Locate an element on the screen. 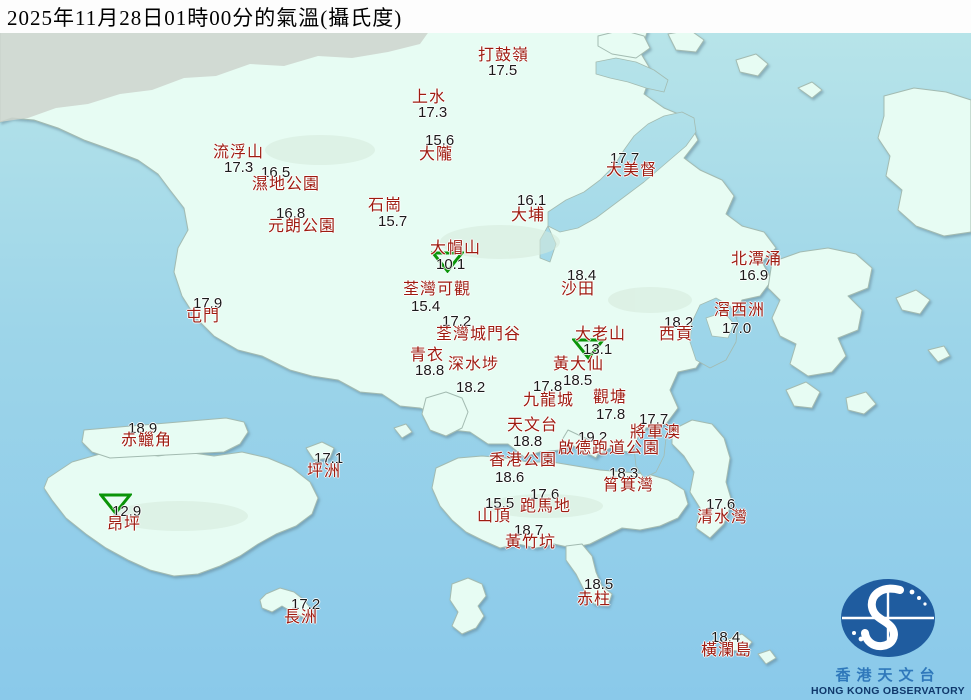 This screenshot has height=700, width=971. station-name: 昂坪 is located at coordinates (124, 524).